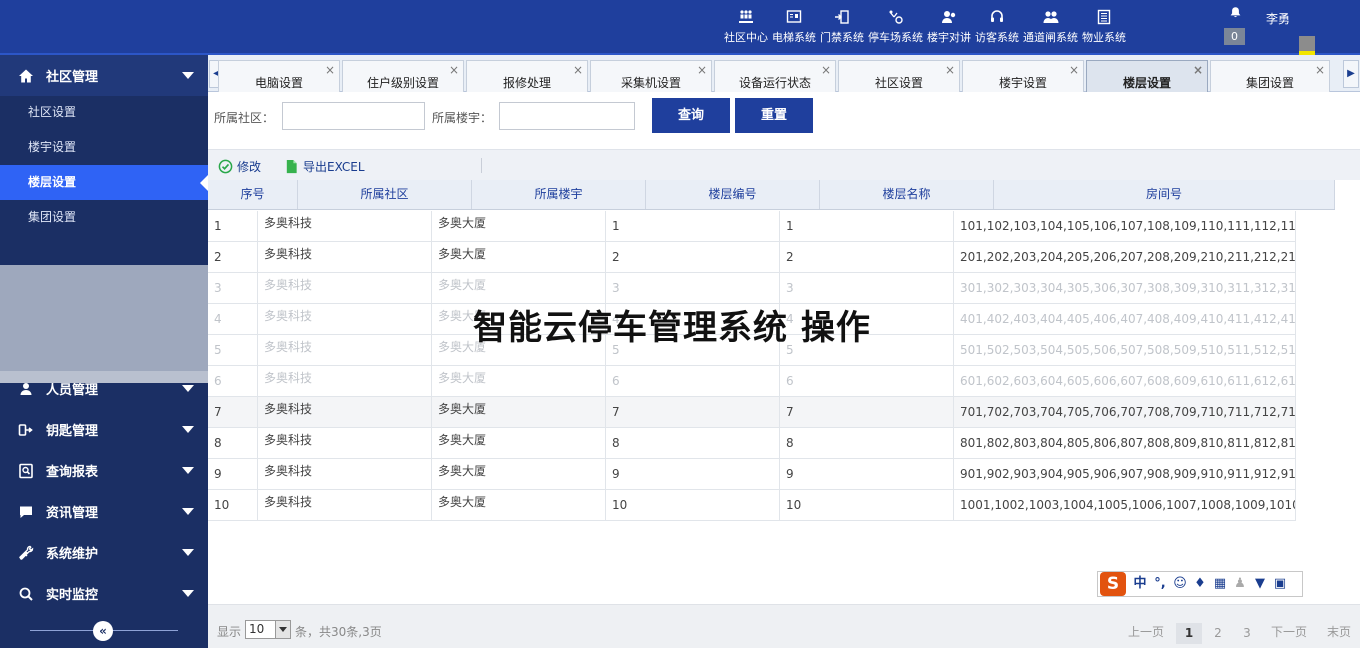  I want to click on column-header: 楼层编号, so click(733, 194).